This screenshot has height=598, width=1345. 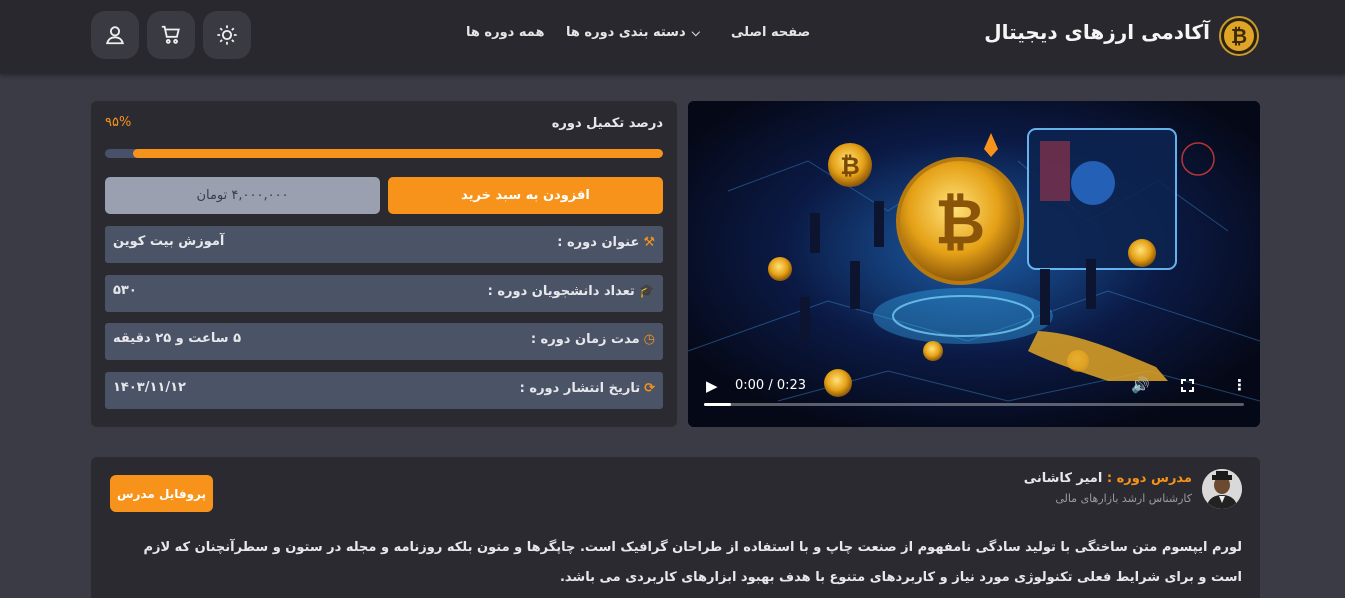 I want to click on teacher-heading: مدرس دوره : امیر کاشانی, so click(x=1108, y=478).